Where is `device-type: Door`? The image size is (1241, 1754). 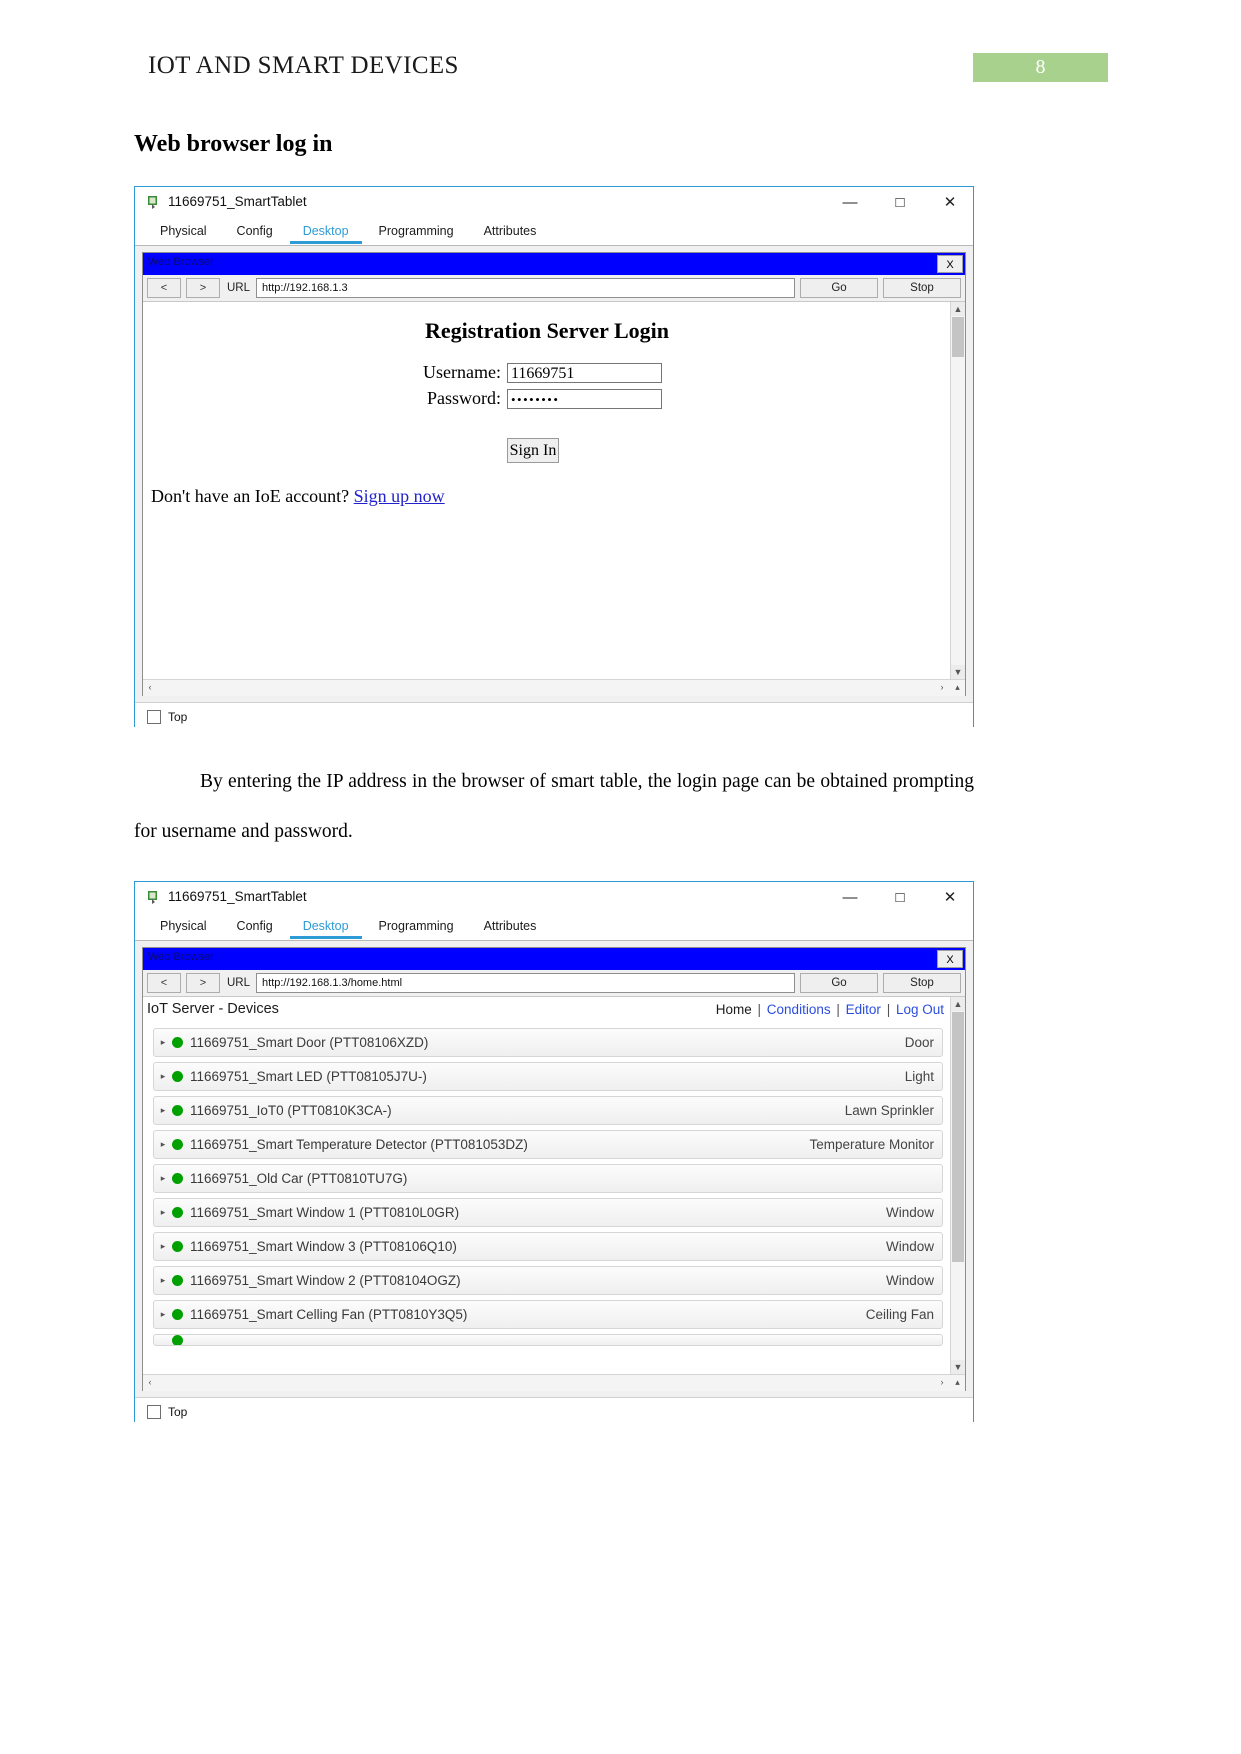
device-type: Door is located at coordinates (919, 1042).